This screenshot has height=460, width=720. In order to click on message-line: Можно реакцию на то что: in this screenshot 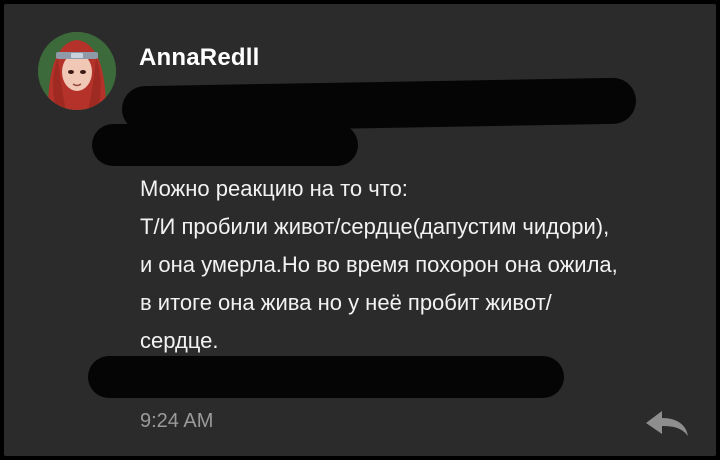, I will do `click(274, 188)`.